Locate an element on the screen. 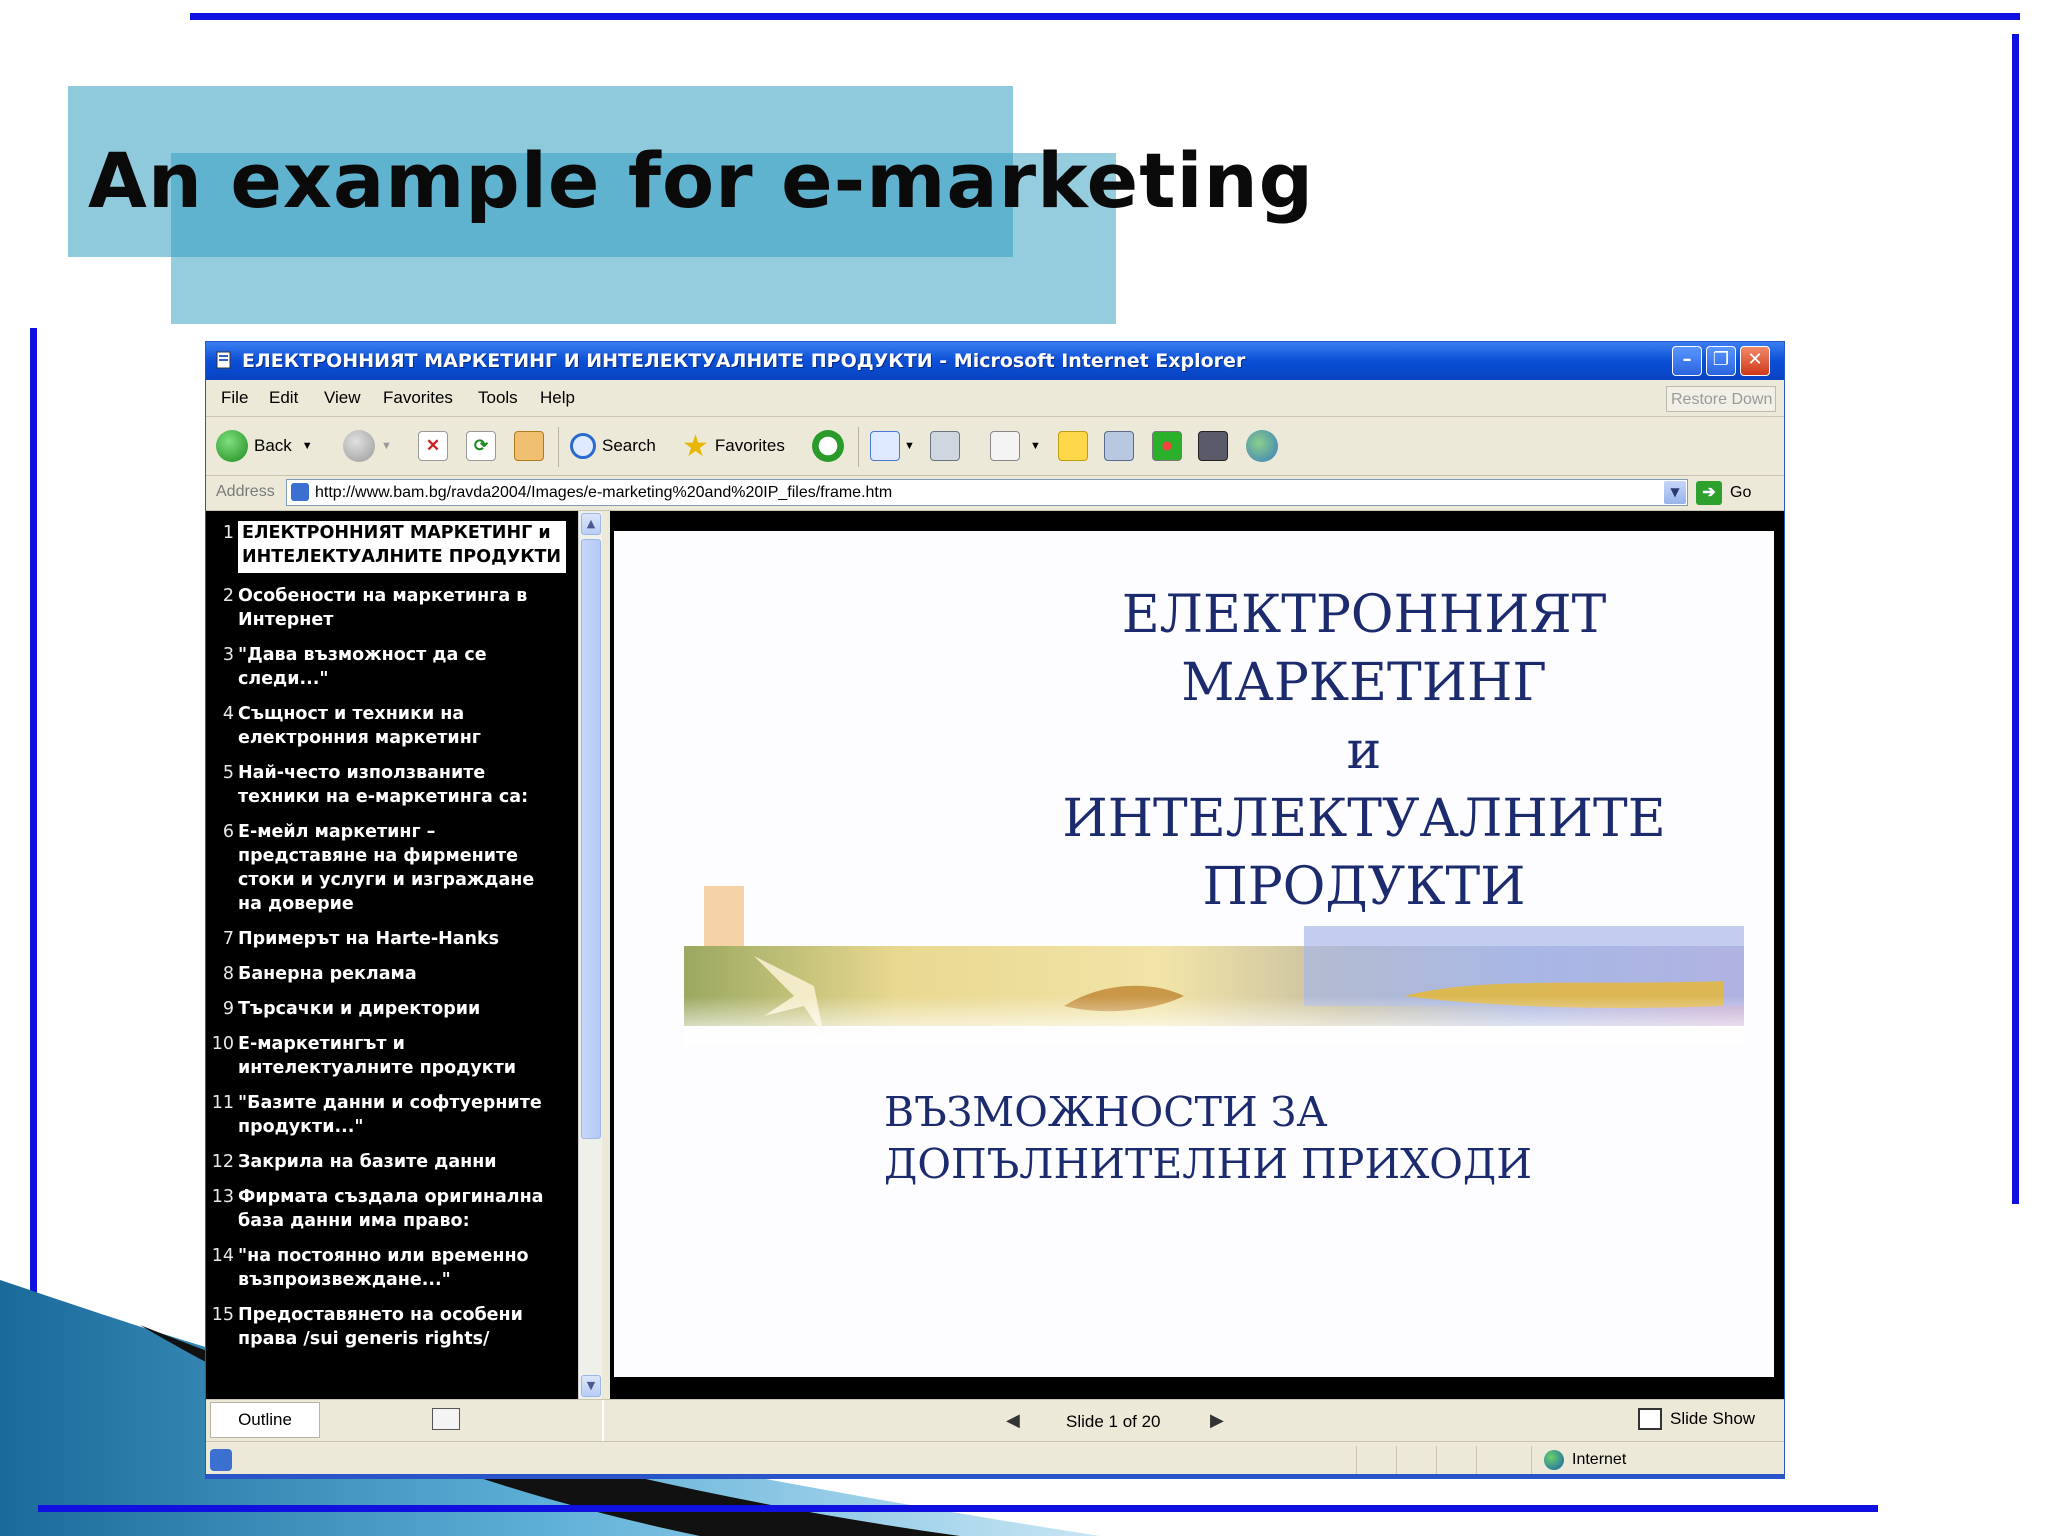  zone-label: Internet is located at coordinates (1599, 1459).